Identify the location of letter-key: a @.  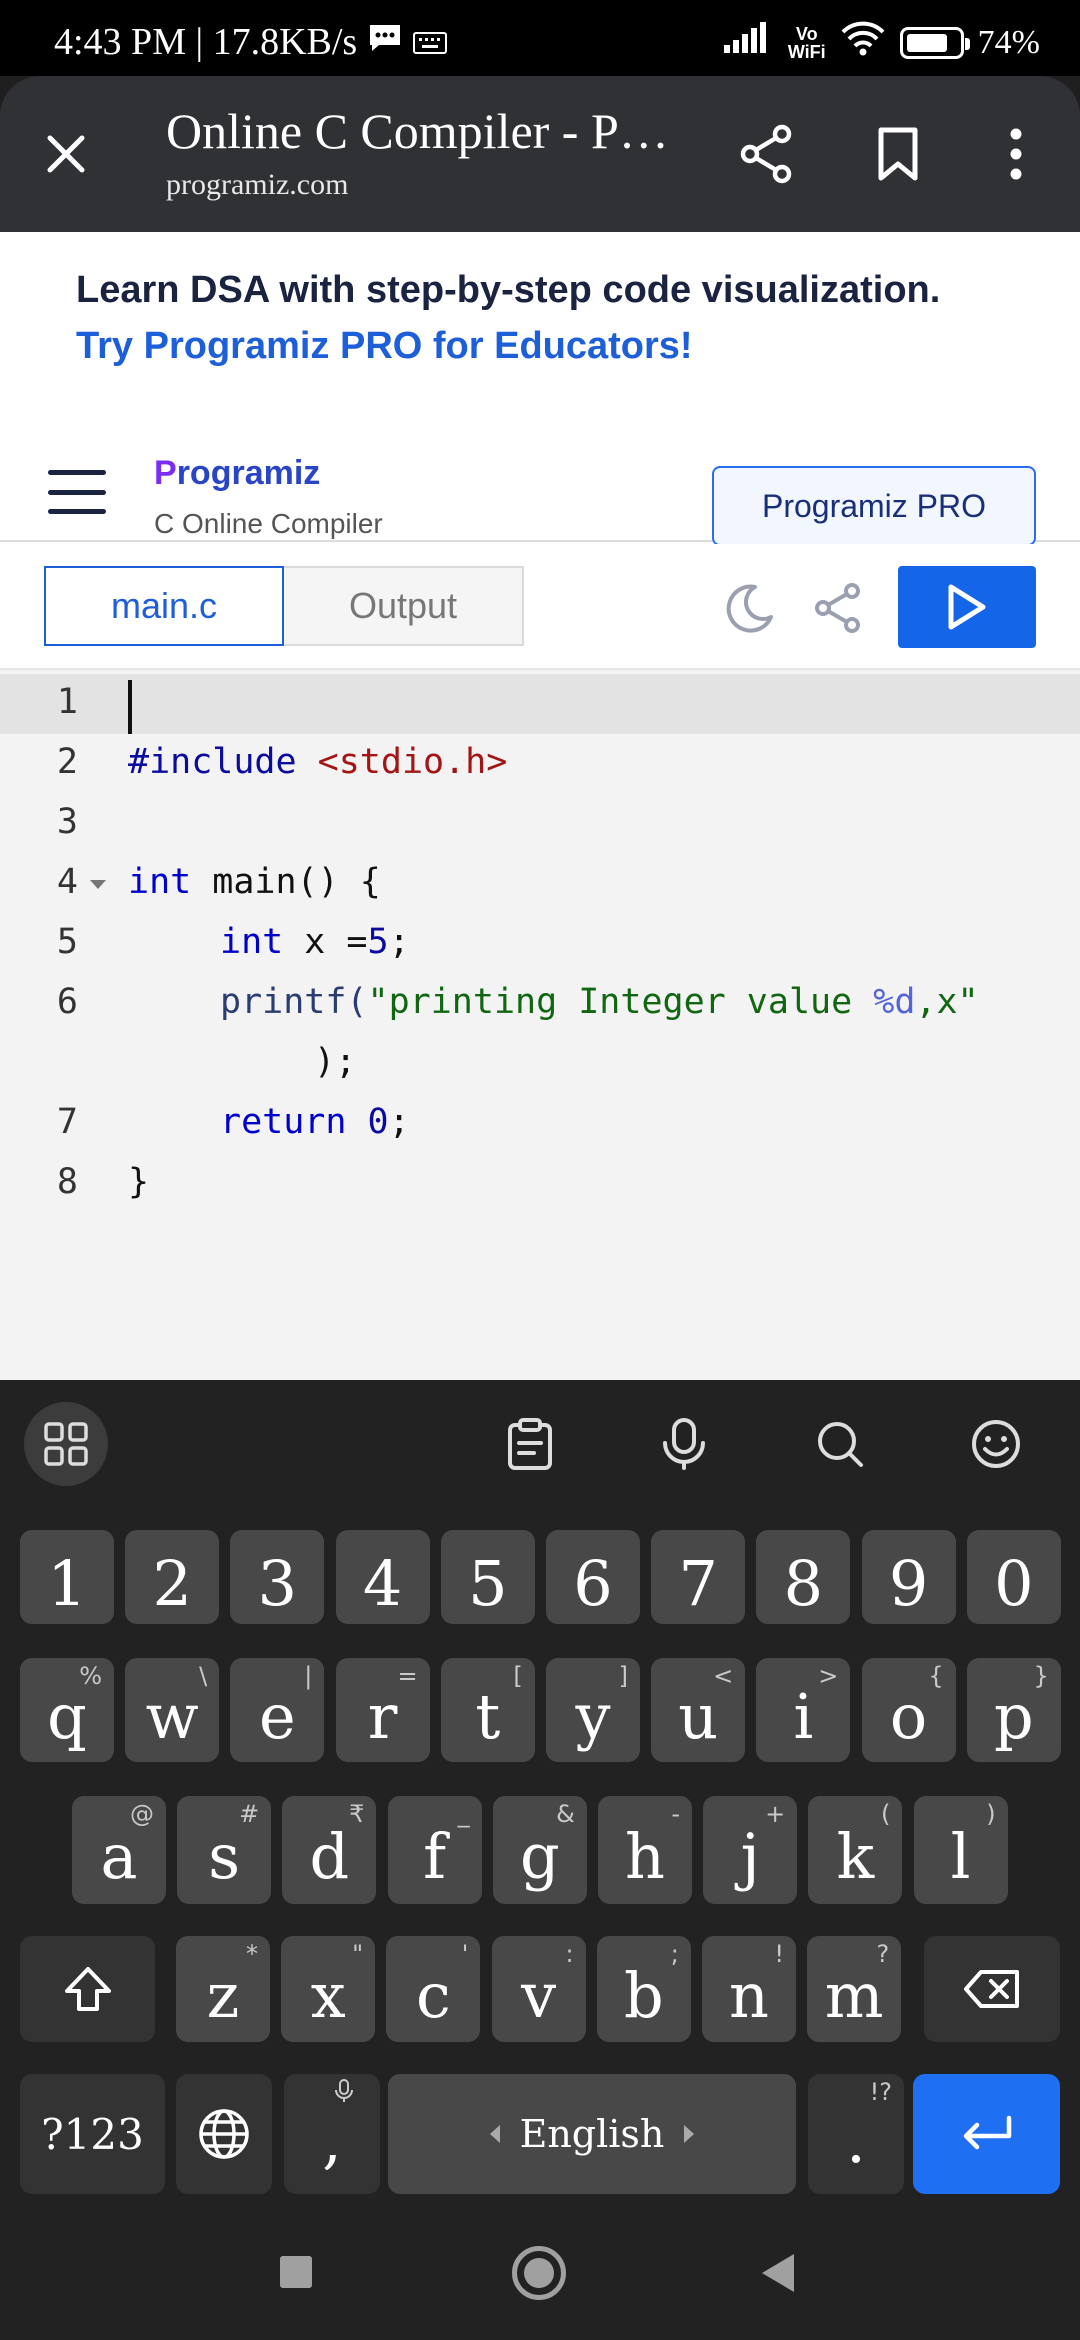
(119, 1850).